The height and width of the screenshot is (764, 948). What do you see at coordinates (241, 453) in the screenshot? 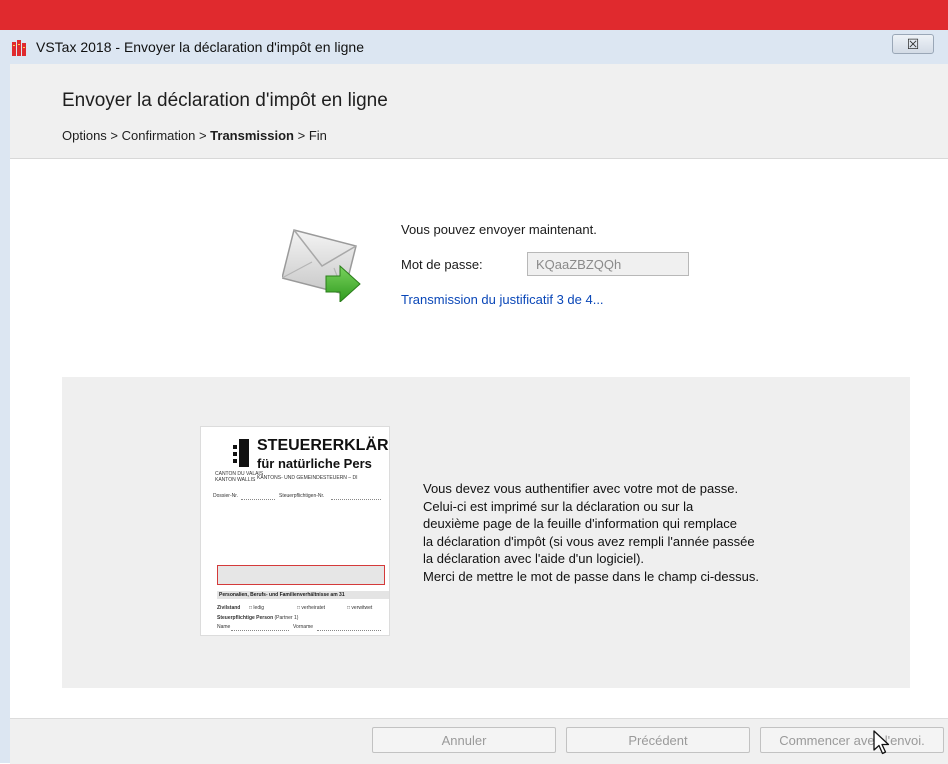
I see `canton-logo` at bounding box center [241, 453].